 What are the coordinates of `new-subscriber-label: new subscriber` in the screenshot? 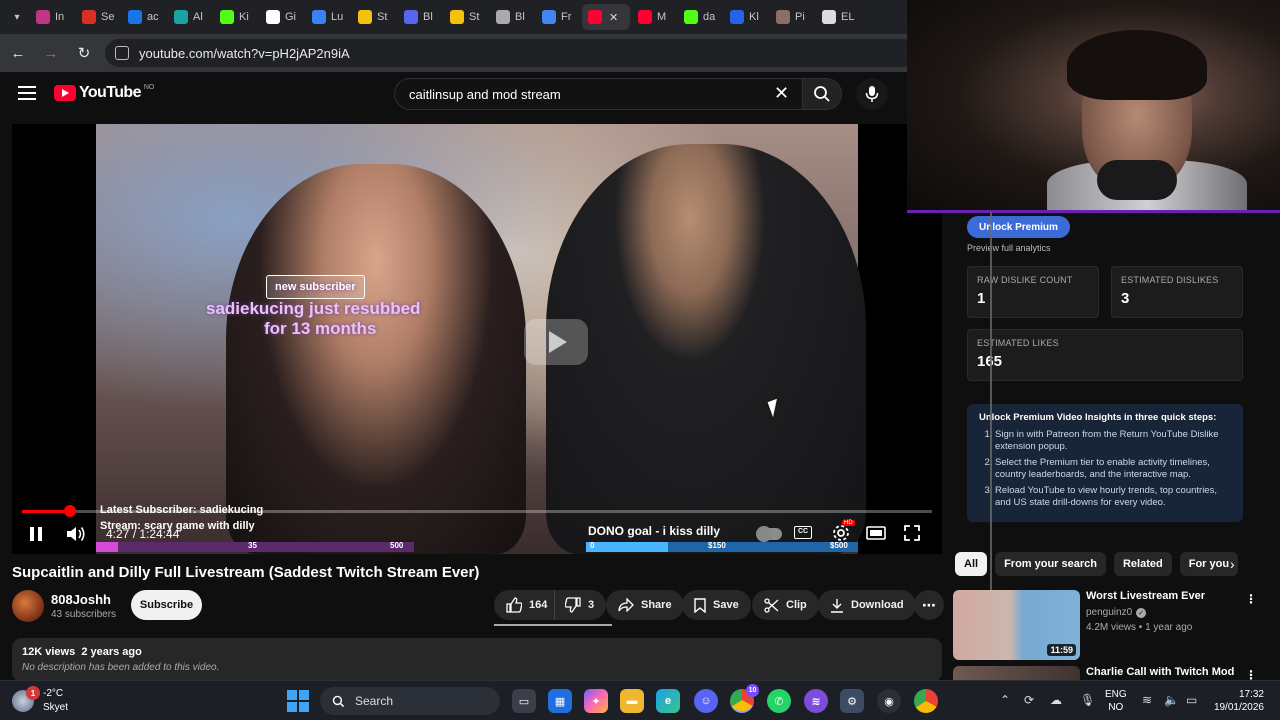 It's located at (315, 287).